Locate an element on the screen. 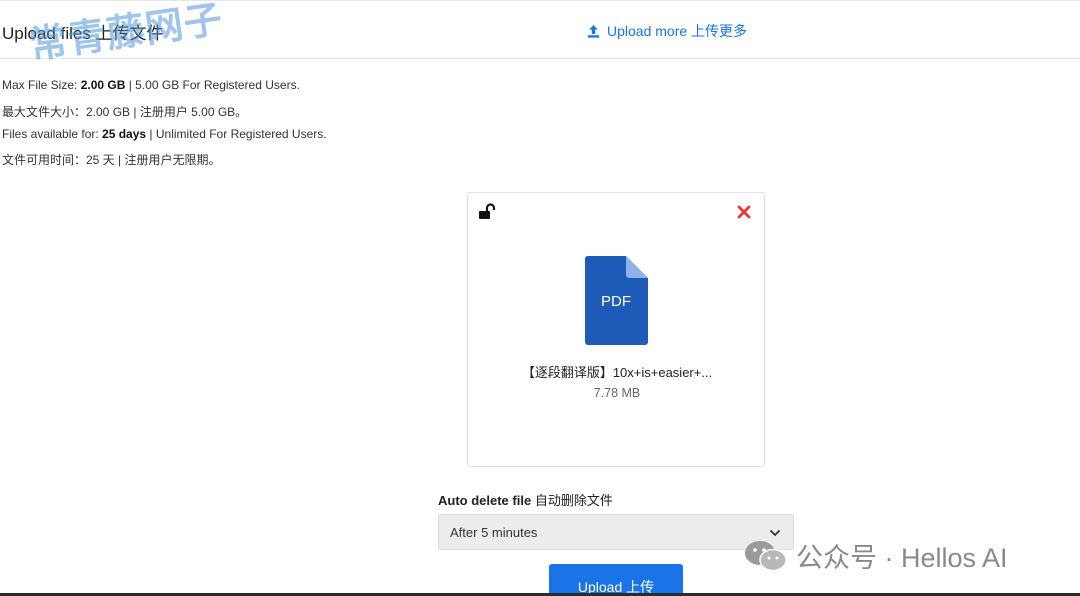 This screenshot has width=1080, height=596. auto-delete-selected-value: After 5 minutes is located at coordinates (494, 532).